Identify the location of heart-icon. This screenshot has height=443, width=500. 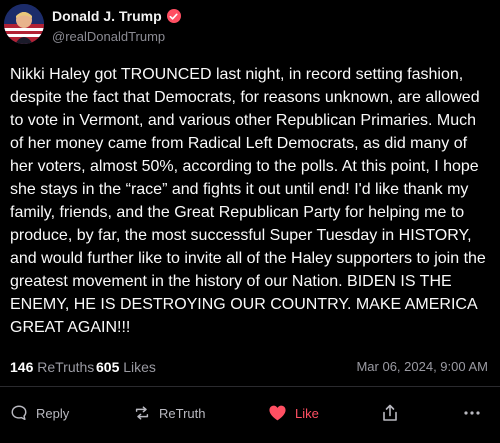
(277, 413).